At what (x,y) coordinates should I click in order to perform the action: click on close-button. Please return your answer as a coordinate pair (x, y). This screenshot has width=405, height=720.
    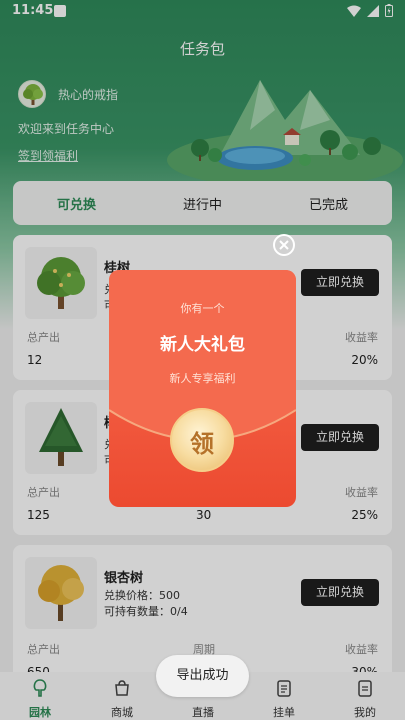
    Looking at the image, I should click on (284, 245).